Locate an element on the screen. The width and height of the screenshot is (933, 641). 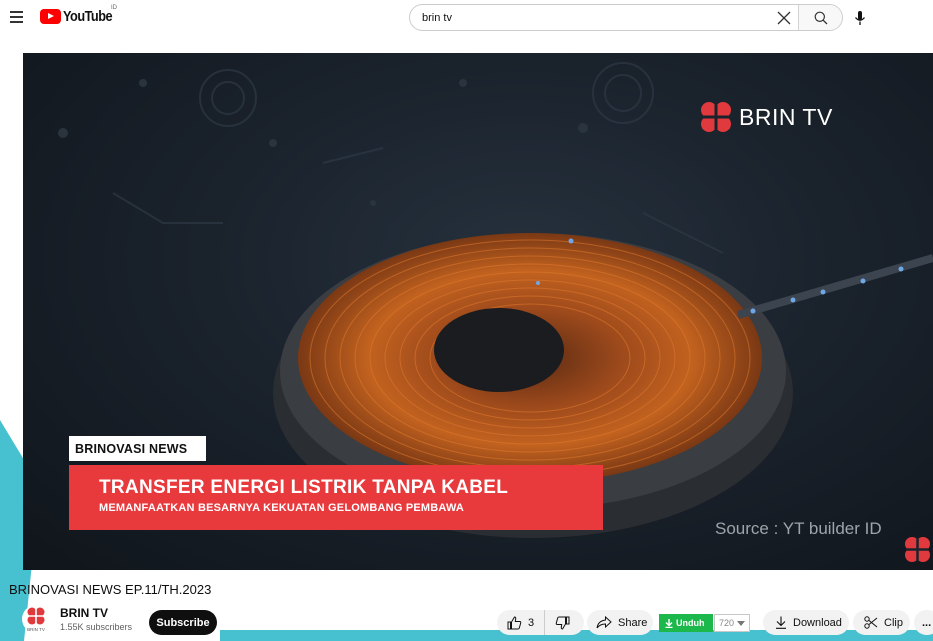
like-button: 3 is located at coordinates (521, 622).